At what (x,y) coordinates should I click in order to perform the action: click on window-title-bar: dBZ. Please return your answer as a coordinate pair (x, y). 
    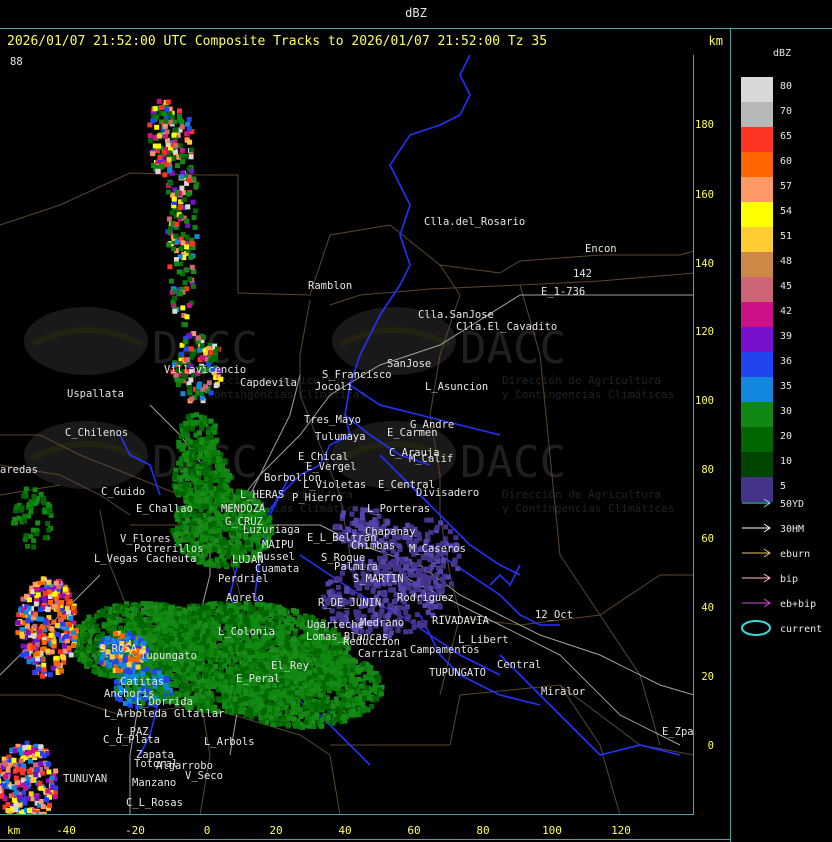
    Looking at the image, I should click on (416, 14).